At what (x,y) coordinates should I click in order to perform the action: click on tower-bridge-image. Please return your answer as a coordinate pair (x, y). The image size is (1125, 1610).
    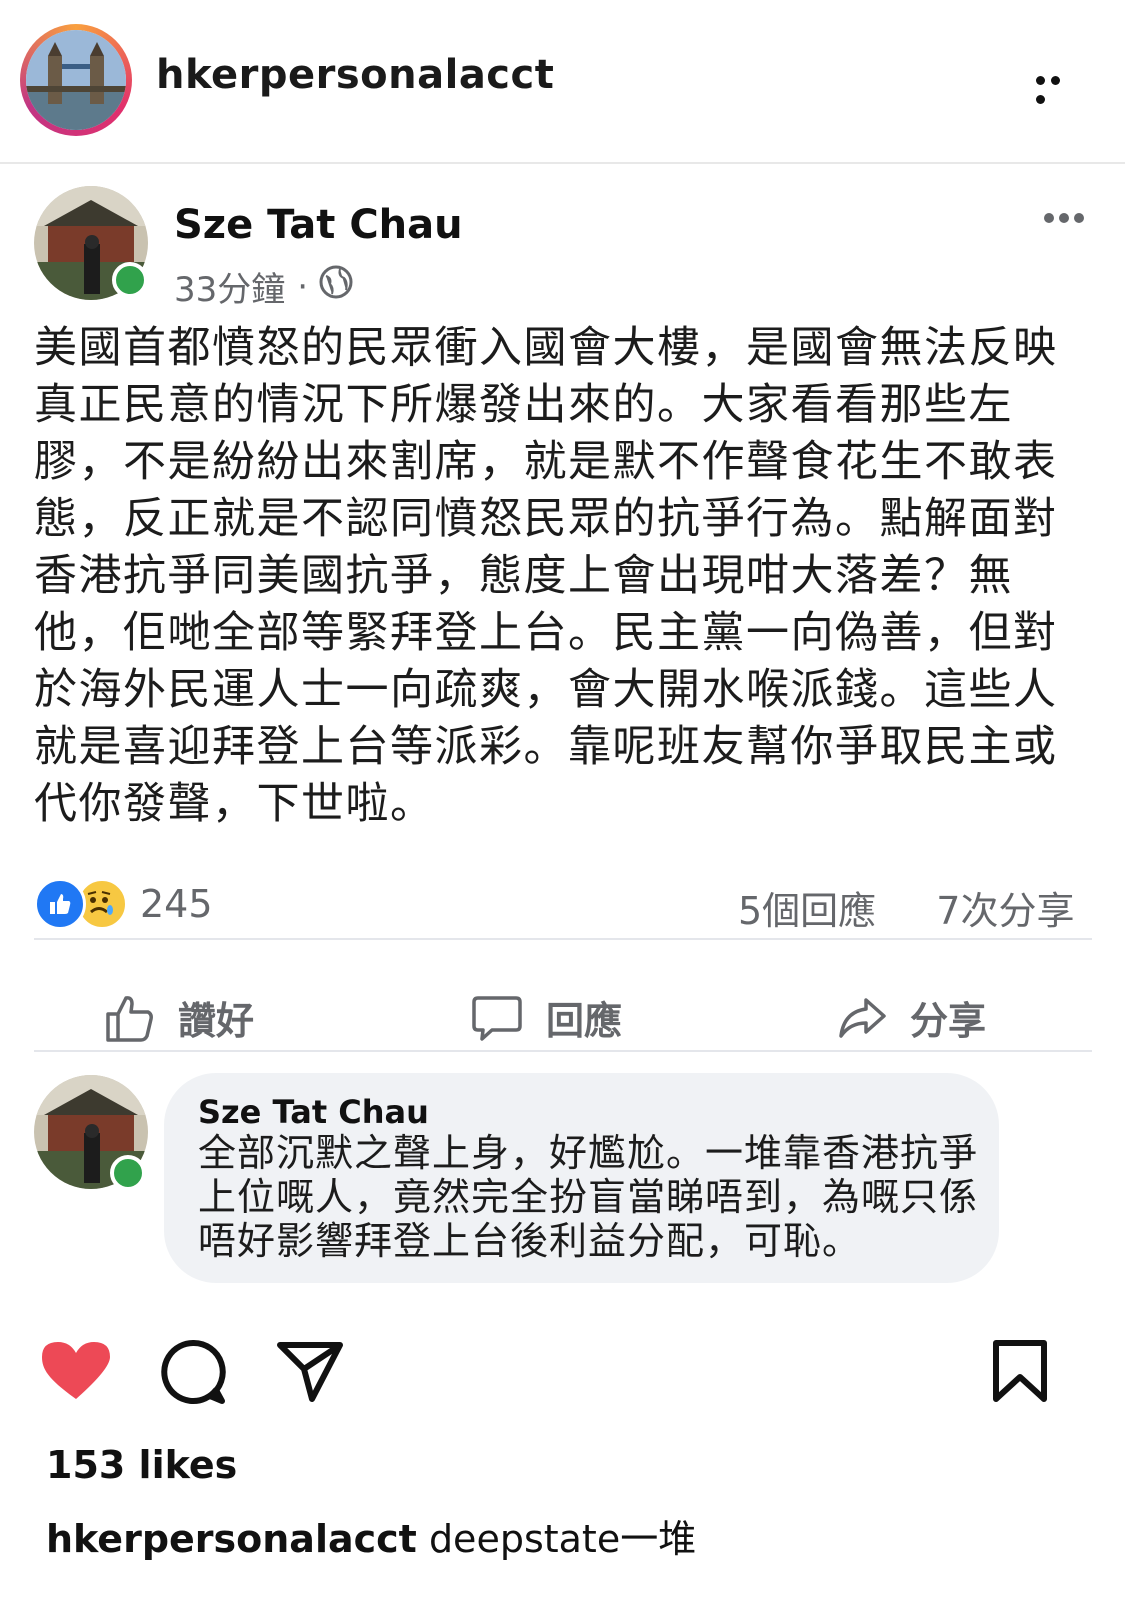
    Looking at the image, I should click on (76, 80).